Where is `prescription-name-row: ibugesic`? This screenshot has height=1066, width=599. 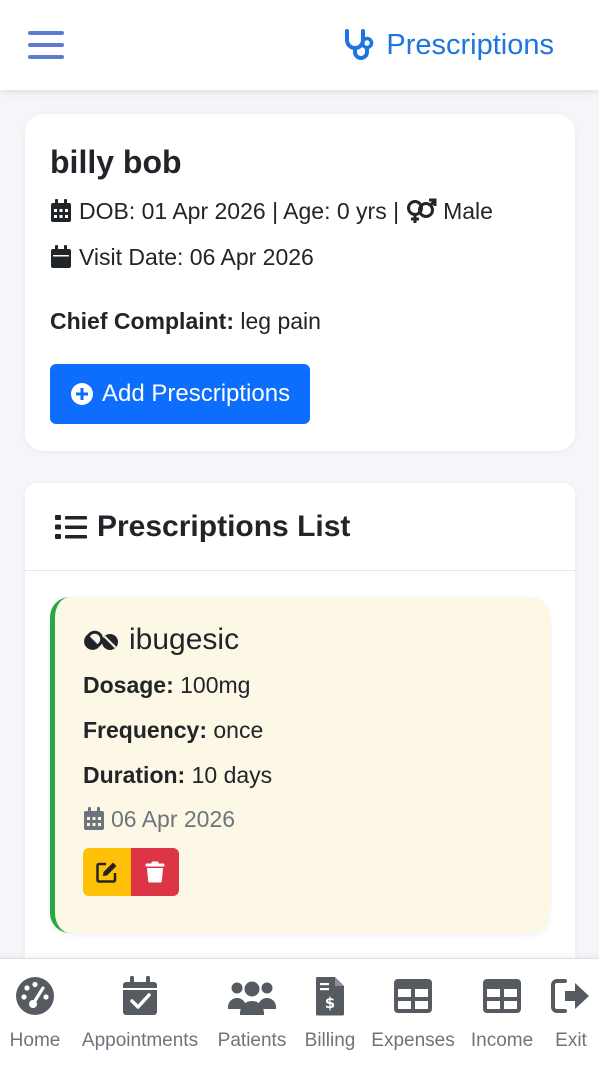
prescription-name-row: ibugesic is located at coordinates (316, 640).